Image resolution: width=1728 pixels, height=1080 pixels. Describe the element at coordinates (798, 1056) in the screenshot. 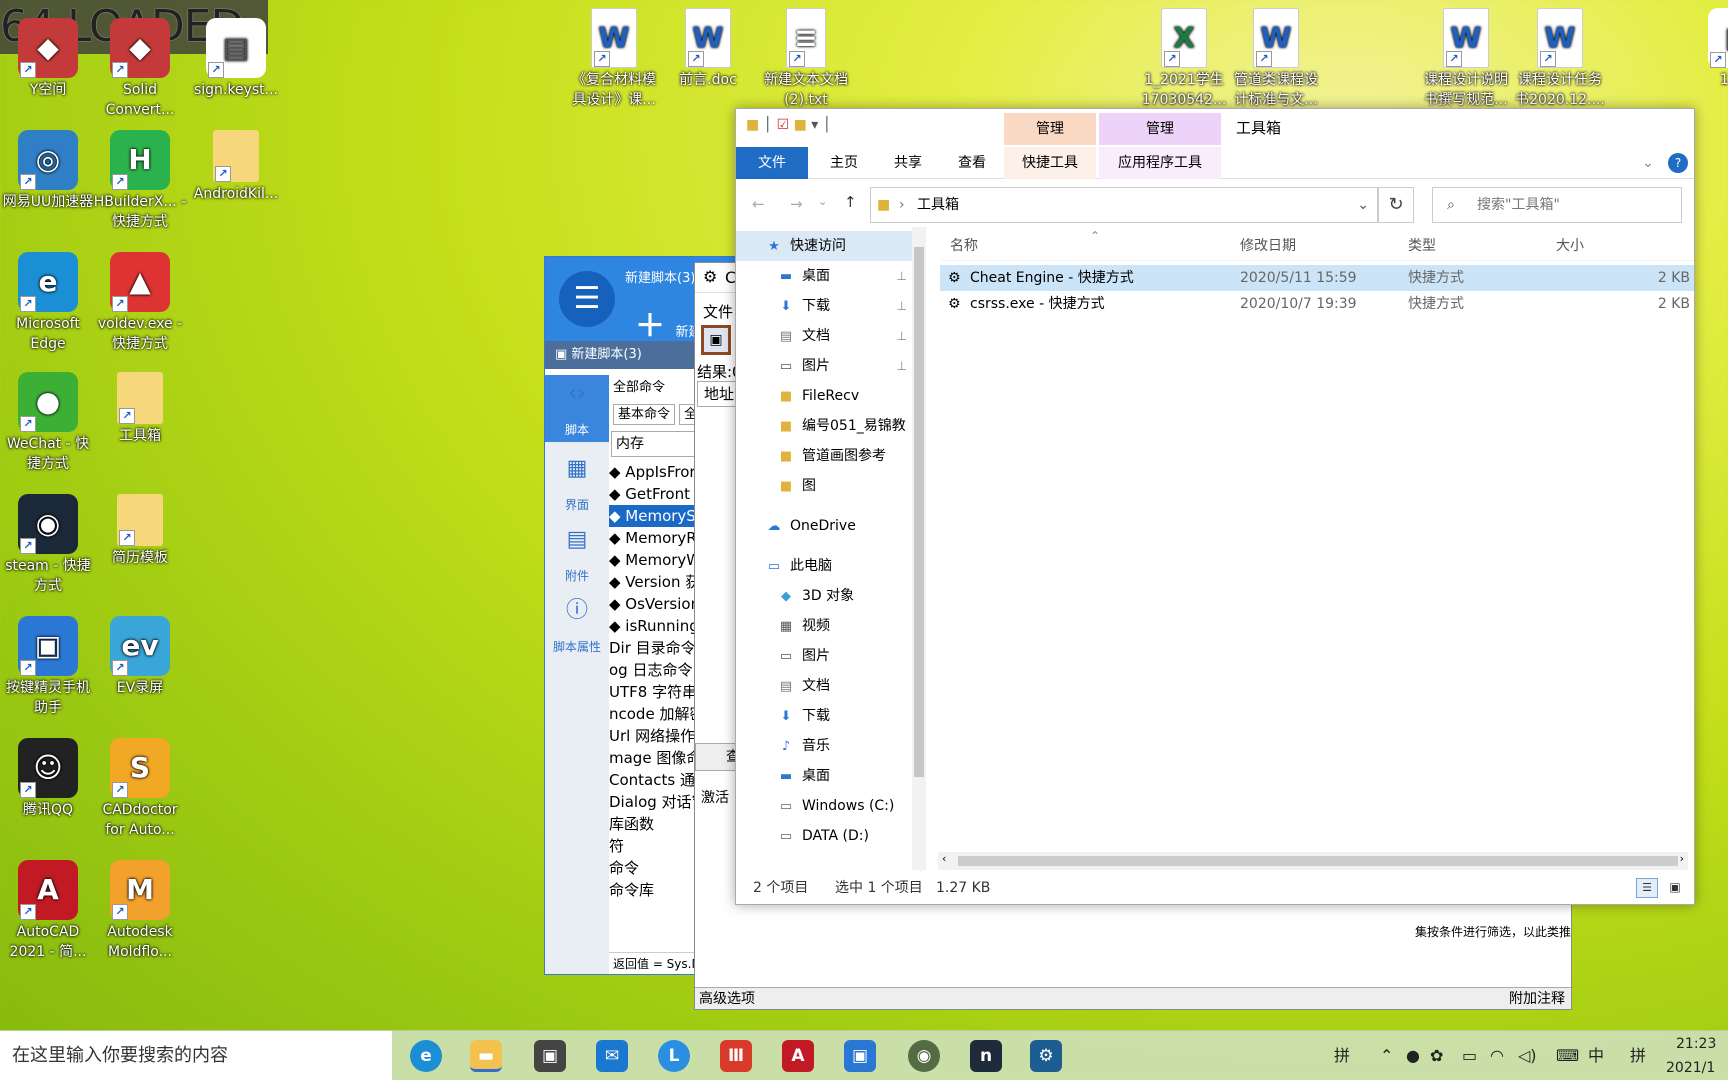

I see `autocad-icon: A` at that location.